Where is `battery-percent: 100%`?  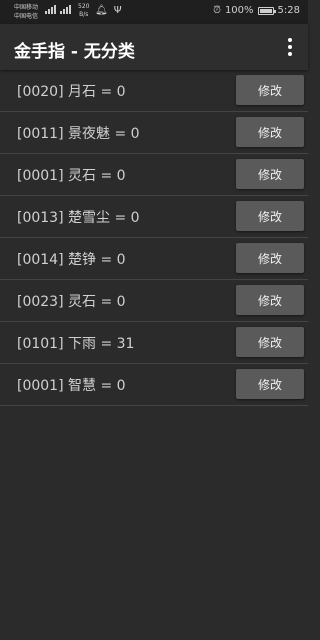
battery-percent: 100% is located at coordinates (239, 10).